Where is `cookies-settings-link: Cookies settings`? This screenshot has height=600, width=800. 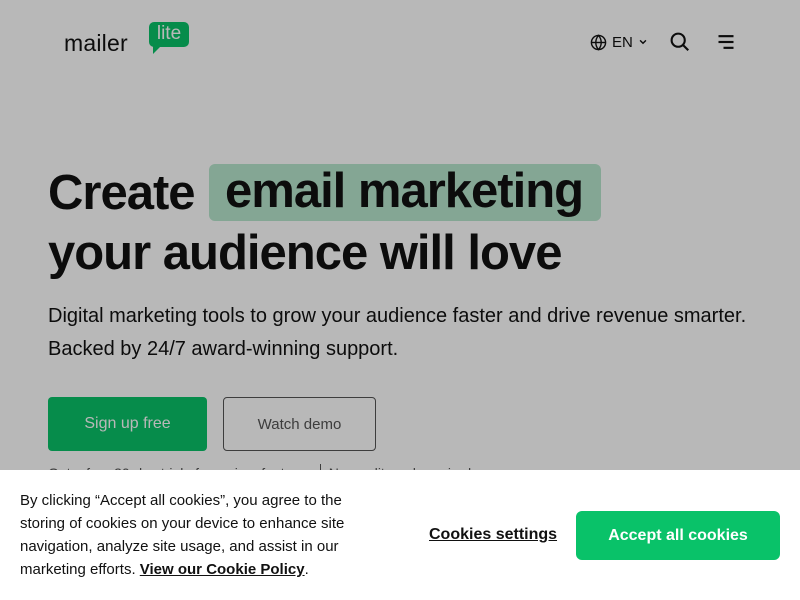 cookies-settings-link: Cookies settings is located at coordinates (493, 535).